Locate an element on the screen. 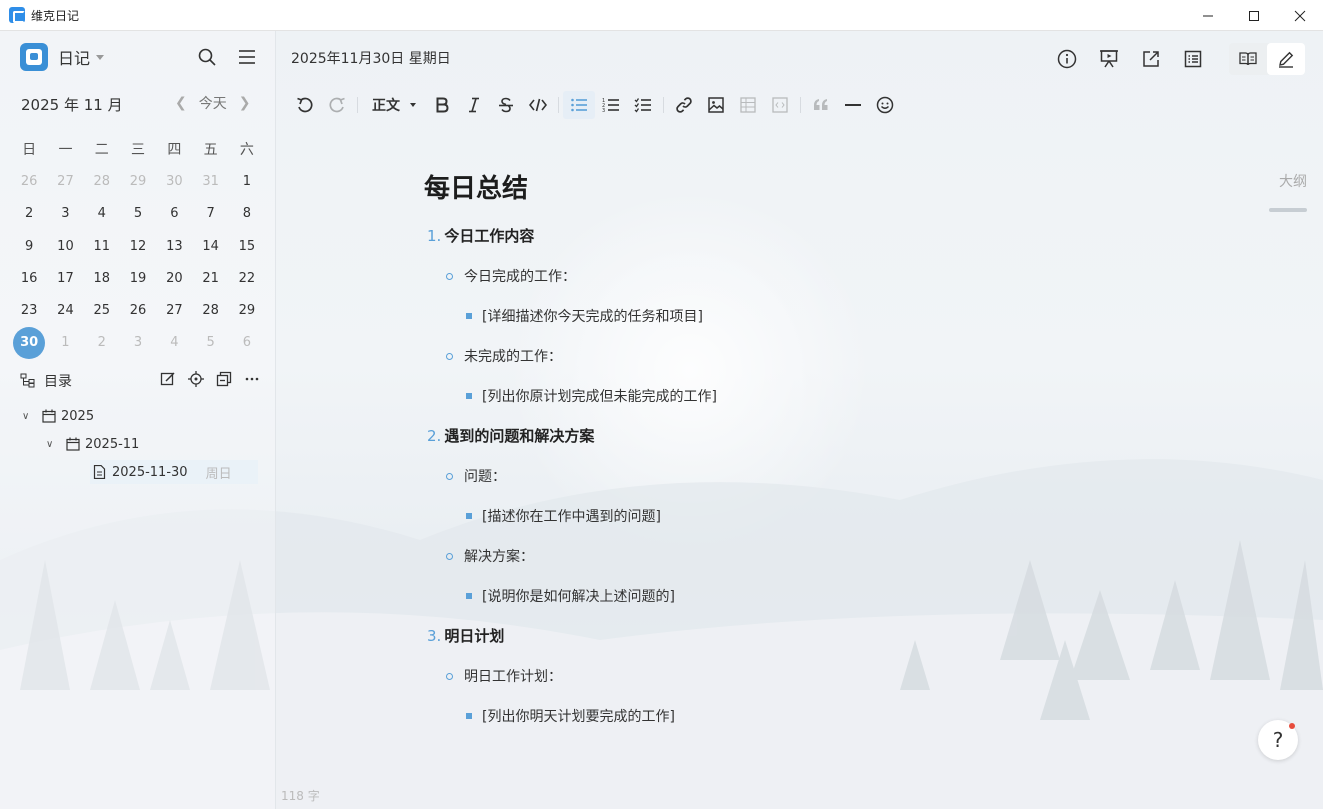  paragraph-style-select: 正文 is located at coordinates (394, 105).